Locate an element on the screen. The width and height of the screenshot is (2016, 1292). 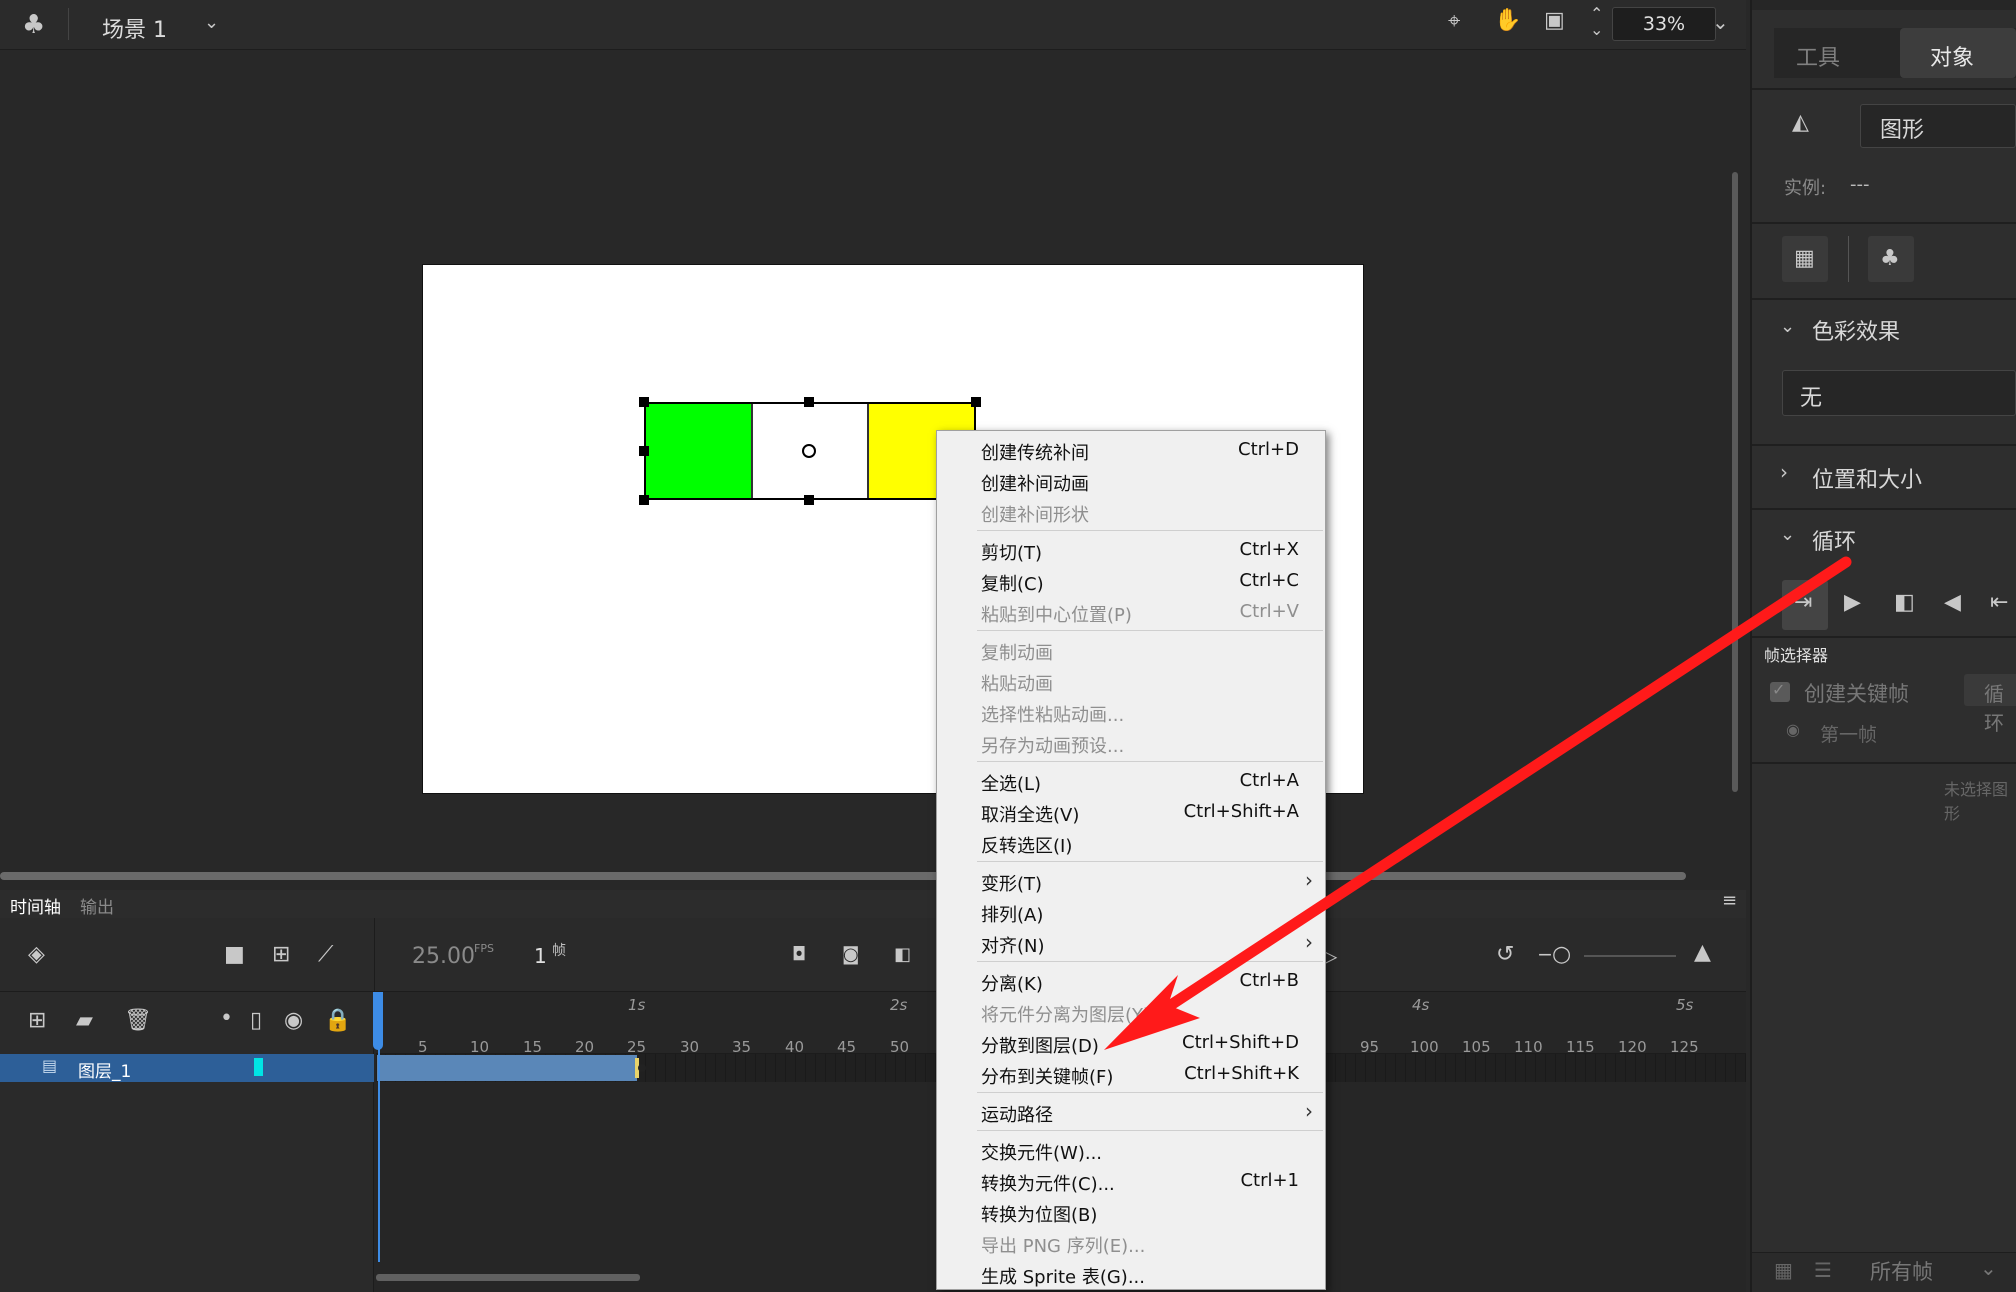
zoom-slider-icon: ‒○ is located at coordinates (1554, 955).